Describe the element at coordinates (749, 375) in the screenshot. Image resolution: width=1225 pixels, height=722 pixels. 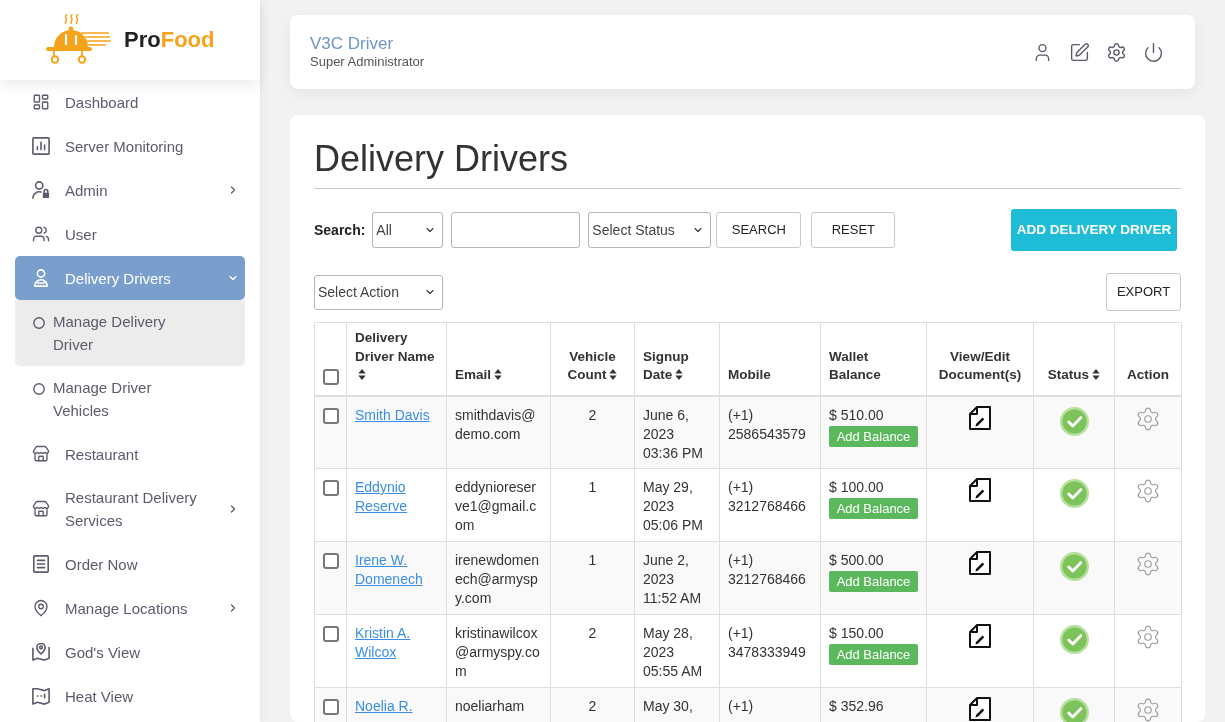
I see `column-header: Mobile` at that location.